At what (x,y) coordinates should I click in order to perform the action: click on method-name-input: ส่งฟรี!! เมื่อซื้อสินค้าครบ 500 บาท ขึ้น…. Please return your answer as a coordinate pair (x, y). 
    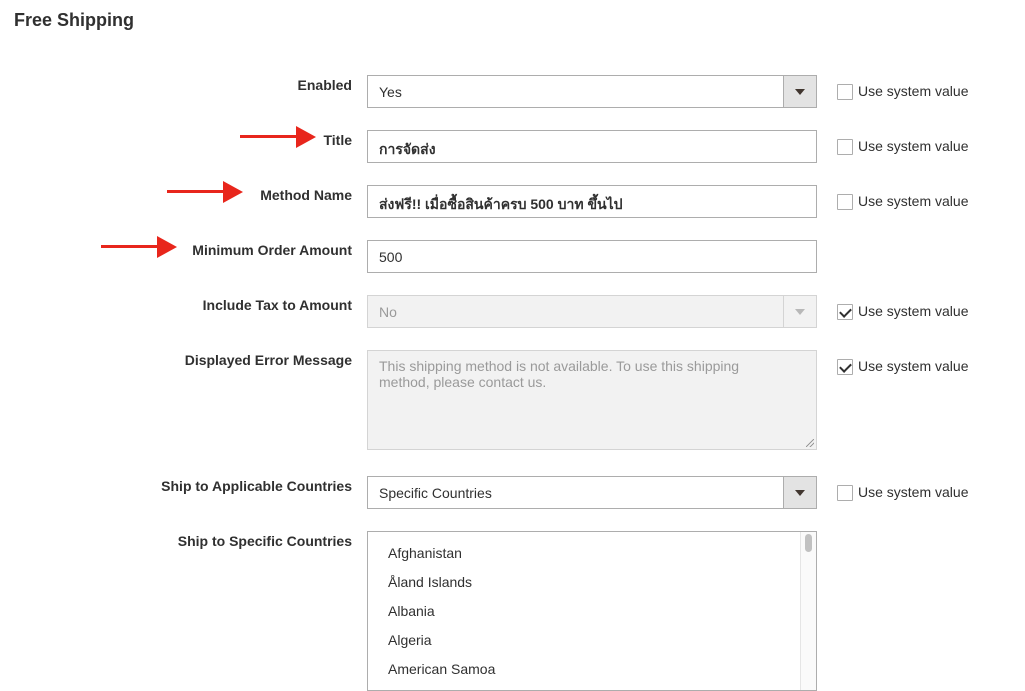
    Looking at the image, I should click on (592, 201).